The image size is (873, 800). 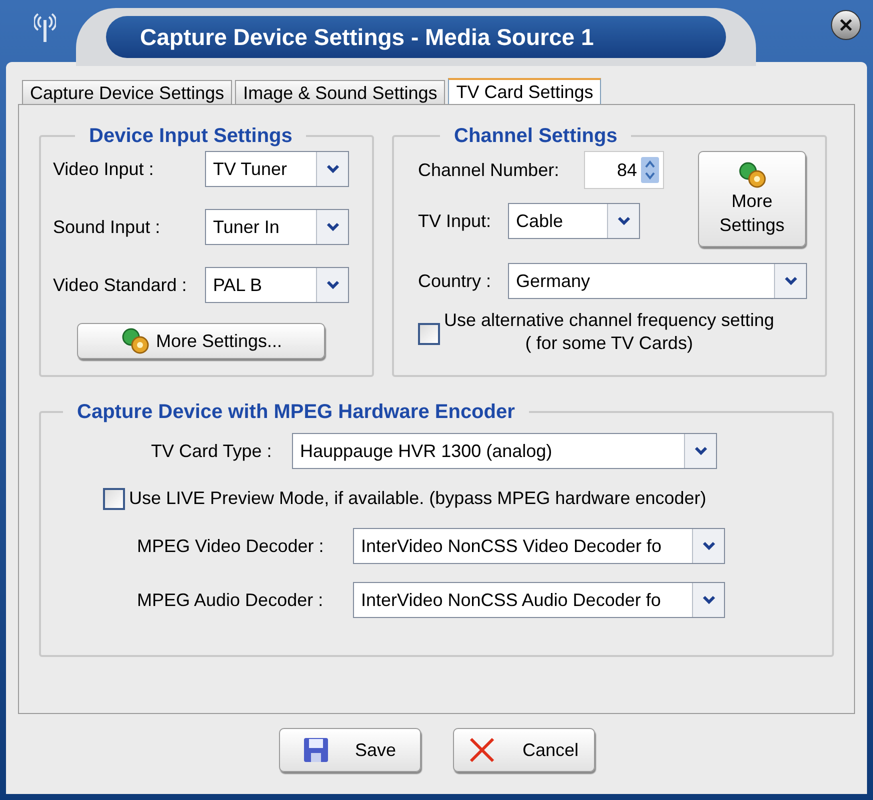 I want to click on tab: Image & Sound Settings, so click(x=340, y=92).